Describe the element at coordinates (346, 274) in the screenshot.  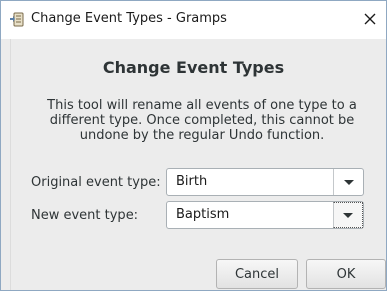
I see `ok-button: OK` at that location.